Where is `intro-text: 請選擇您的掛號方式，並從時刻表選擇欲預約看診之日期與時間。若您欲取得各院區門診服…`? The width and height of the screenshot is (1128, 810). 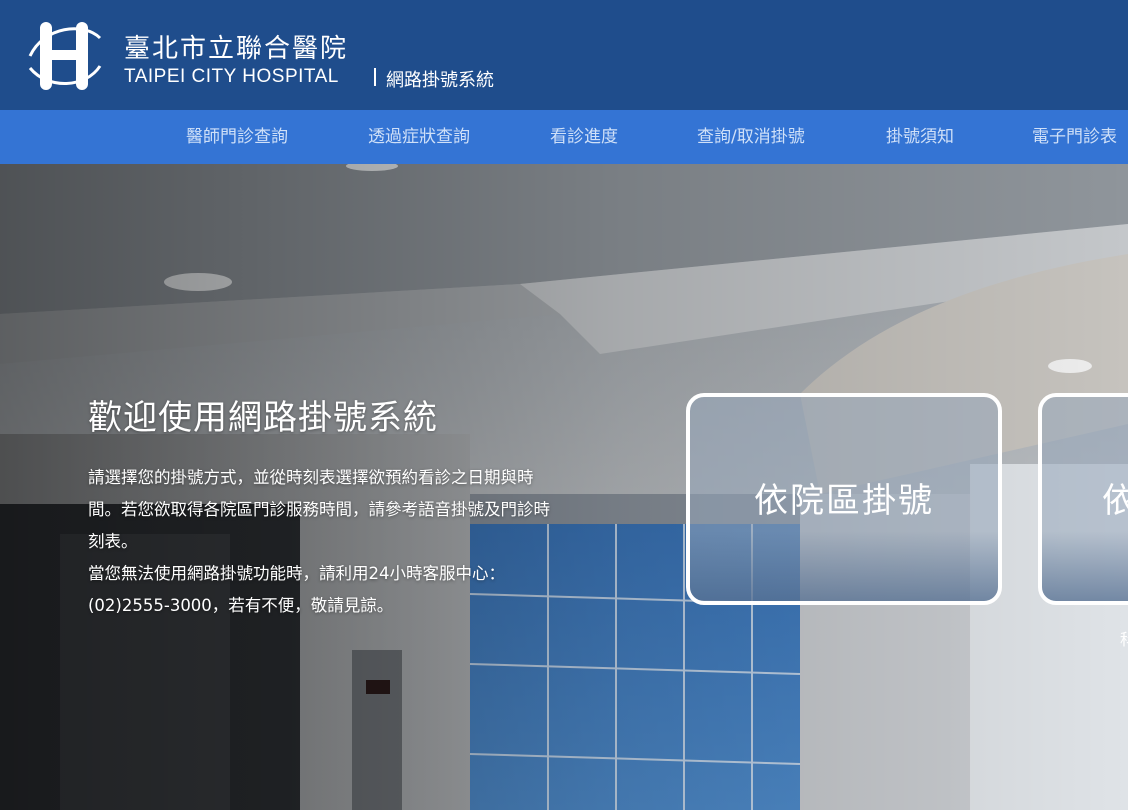 intro-text: 請選擇您的掛號方式，並從時刻表選擇欲預約看診之日期與時間。若您欲取得各院區門診服… is located at coordinates (323, 542).